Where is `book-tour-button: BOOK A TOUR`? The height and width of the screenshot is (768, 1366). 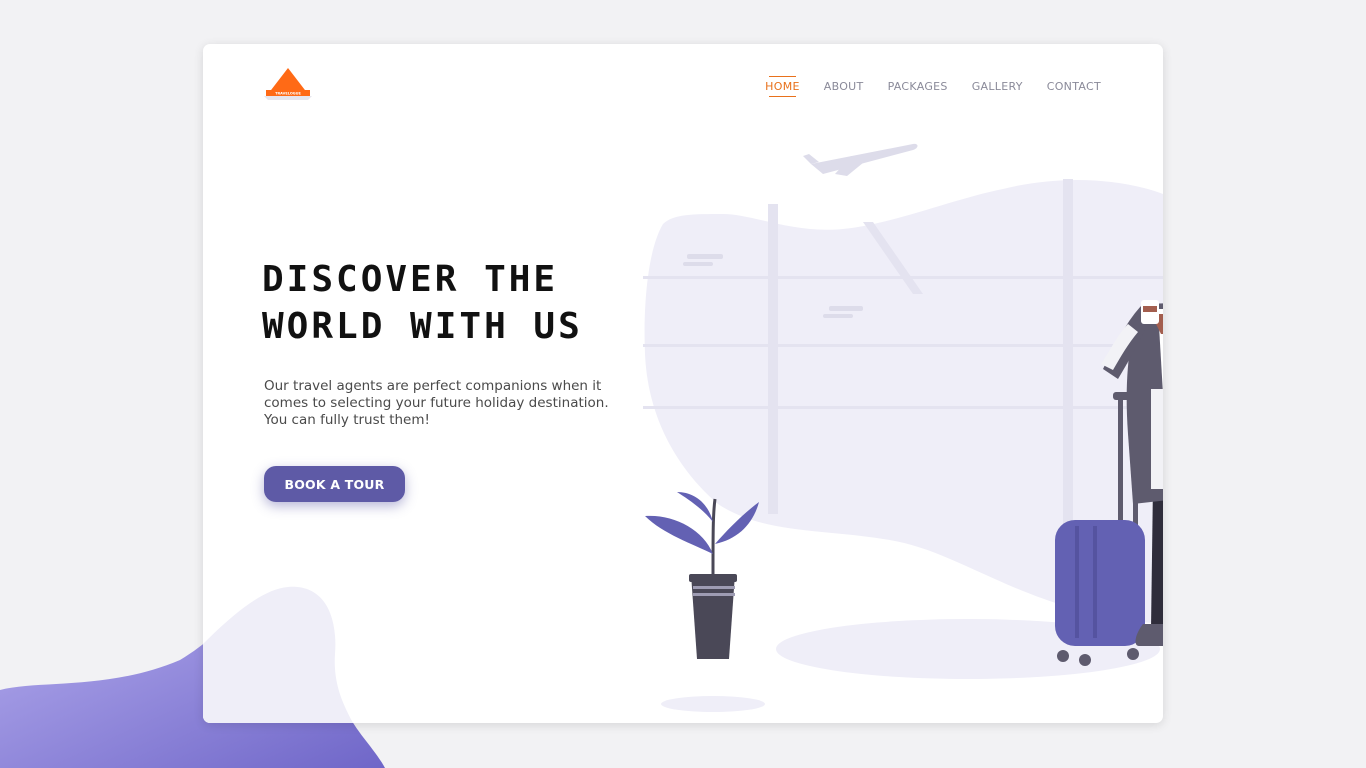
book-tour-button: BOOK A TOUR is located at coordinates (334, 484).